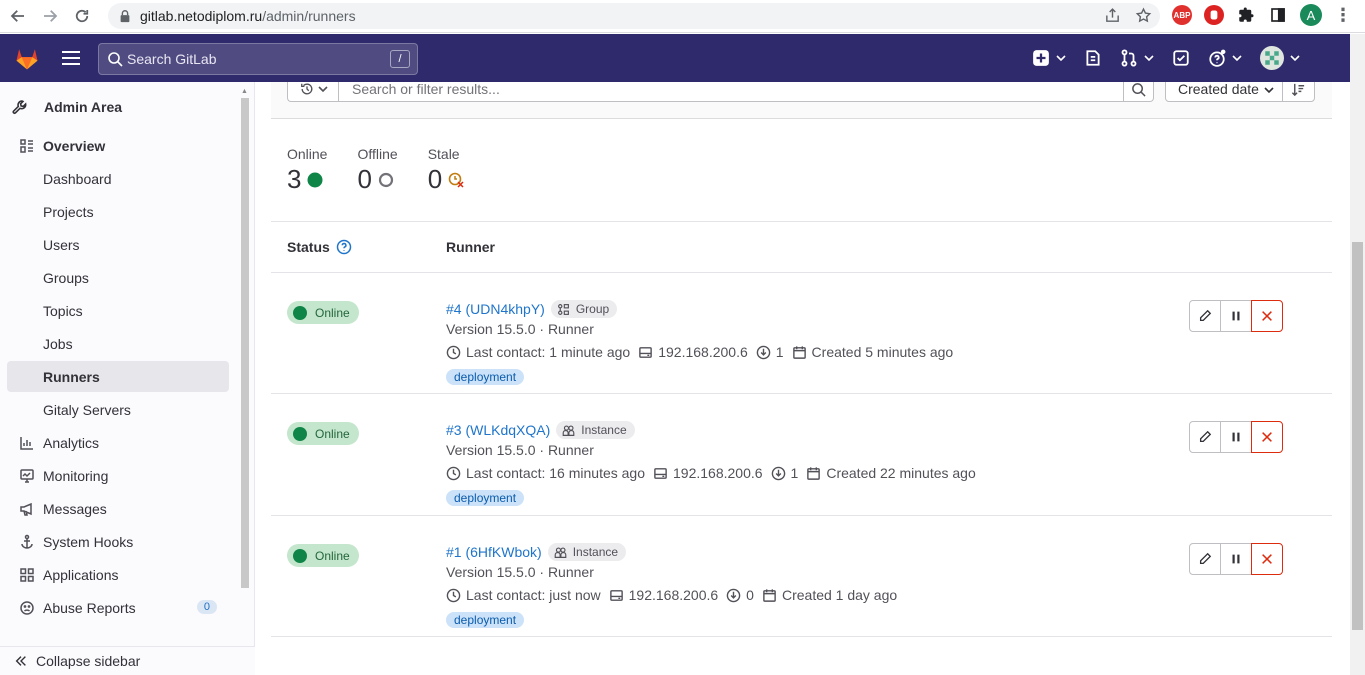  I want to click on sidebar-item-dashboard: Dashboard, so click(118, 178).